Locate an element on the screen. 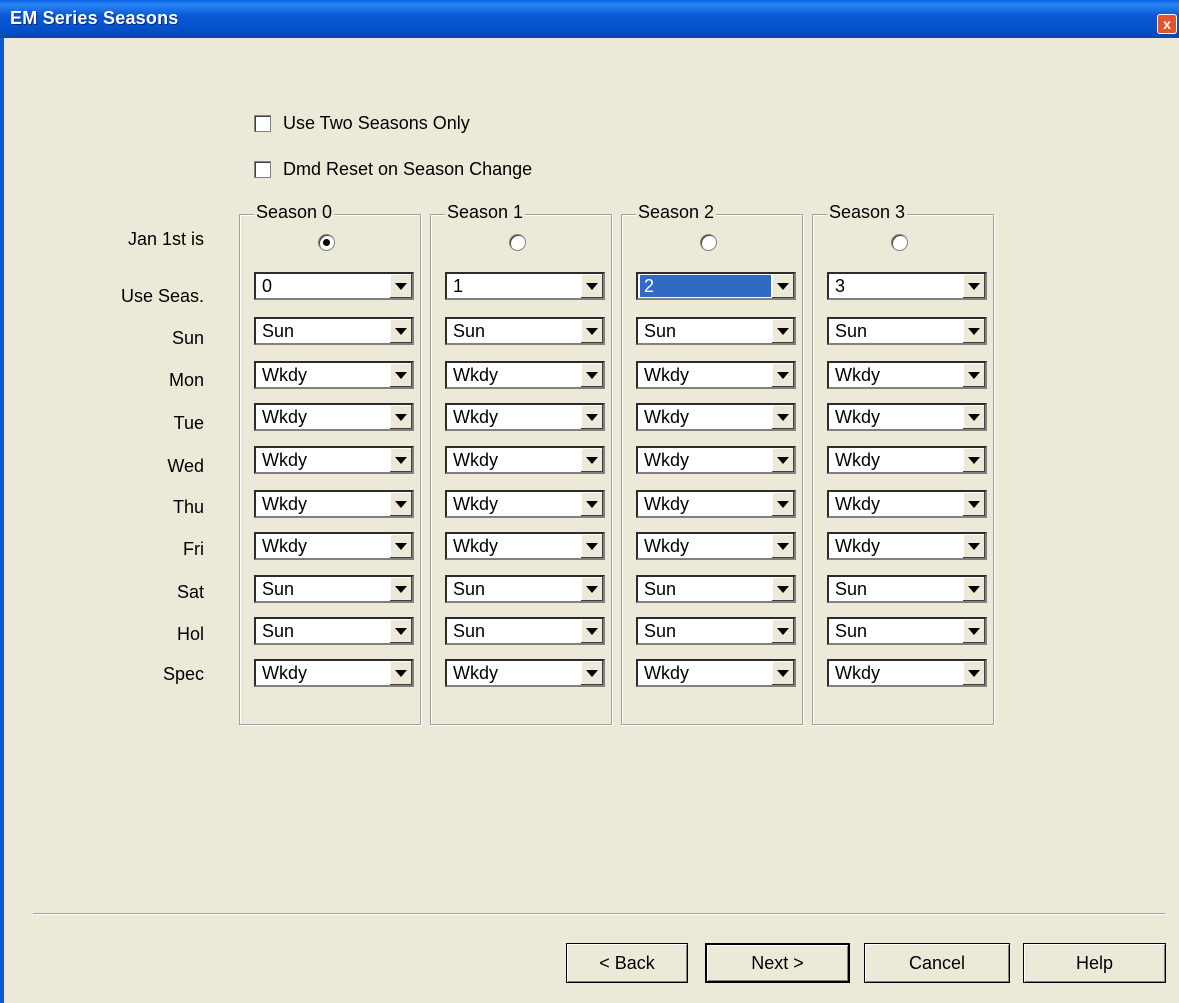 The width and height of the screenshot is (1179, 1003). help-button: Help is located at coordinates (1094, 963).